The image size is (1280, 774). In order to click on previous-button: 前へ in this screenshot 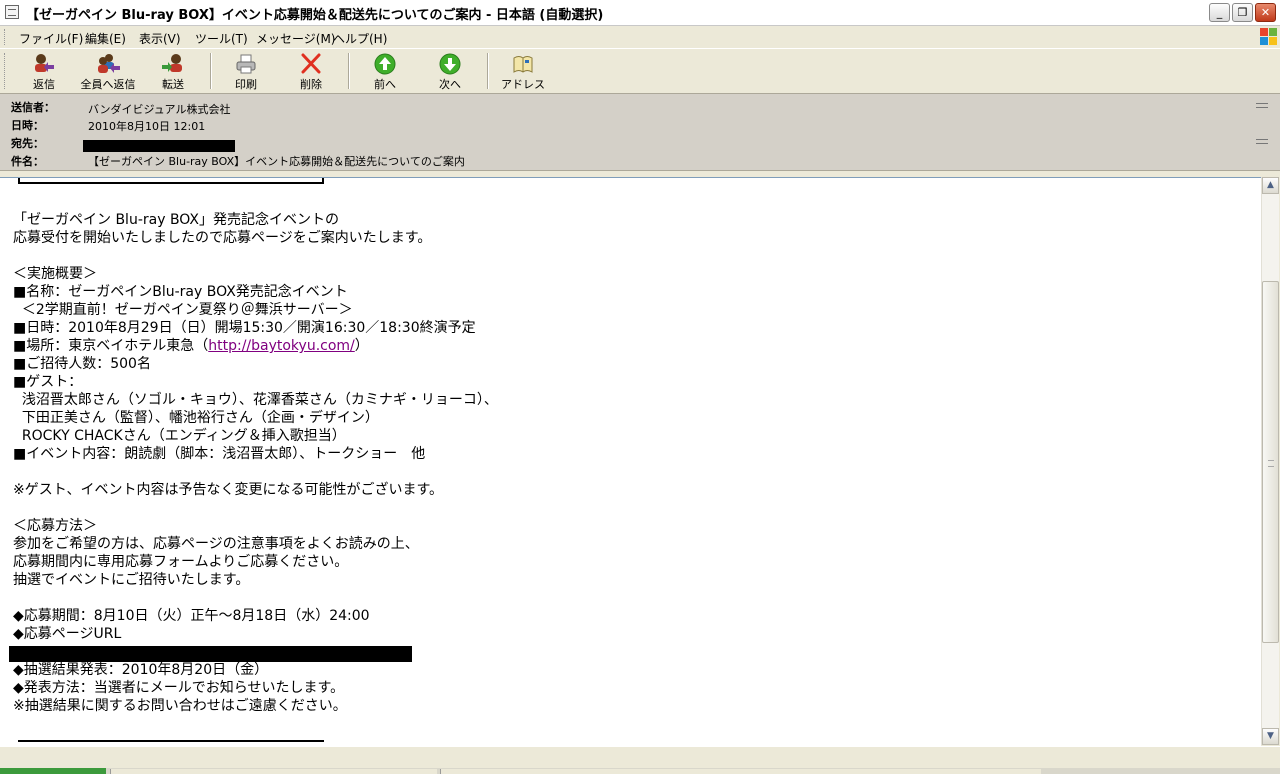, I will do `click(385, 71)`.